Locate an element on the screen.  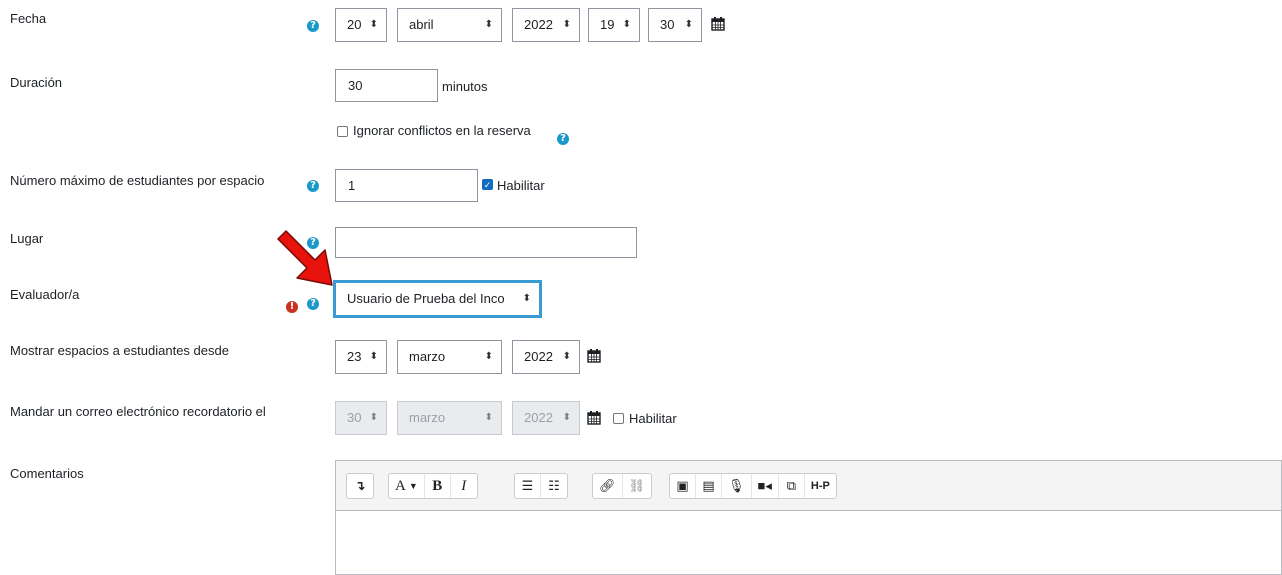
fecha-month-value: abril is located at coordinates (421, 24).